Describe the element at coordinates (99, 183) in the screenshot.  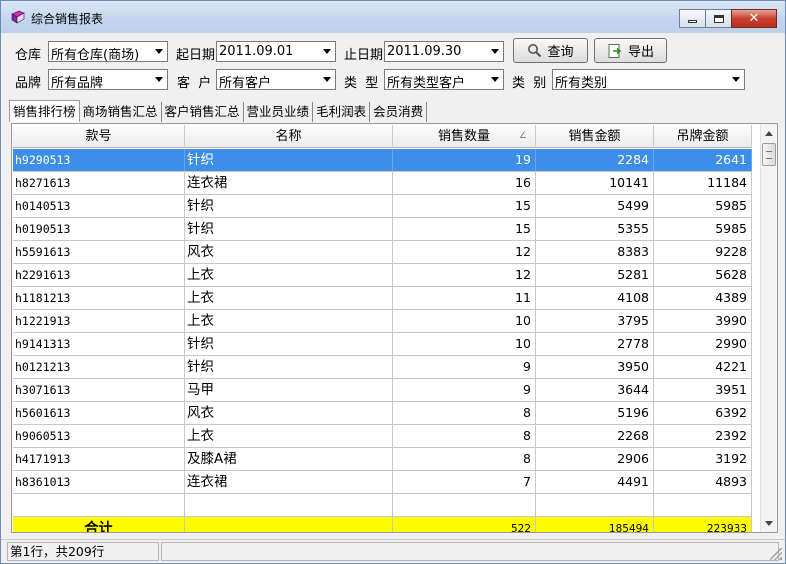
I see `style-no-cell: h8271613` at that location.